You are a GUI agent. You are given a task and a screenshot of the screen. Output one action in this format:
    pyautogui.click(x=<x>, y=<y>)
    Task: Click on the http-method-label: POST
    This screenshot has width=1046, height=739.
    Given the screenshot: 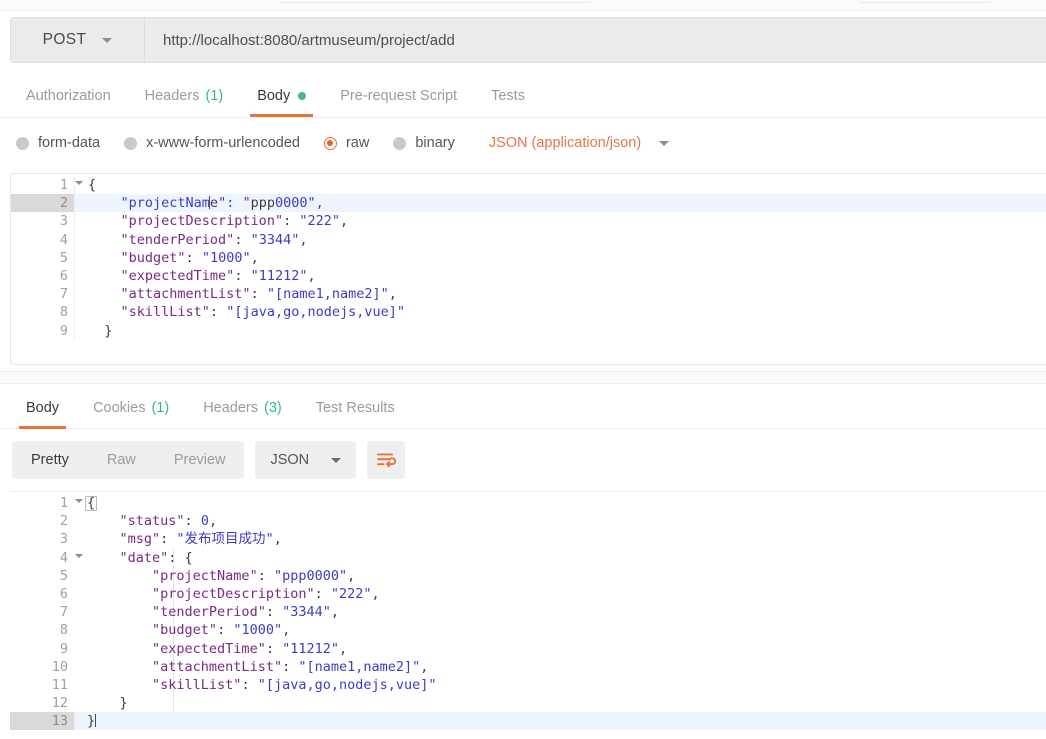 What is the action you would take?
    pyautogui.click(x=64, y=39)
    